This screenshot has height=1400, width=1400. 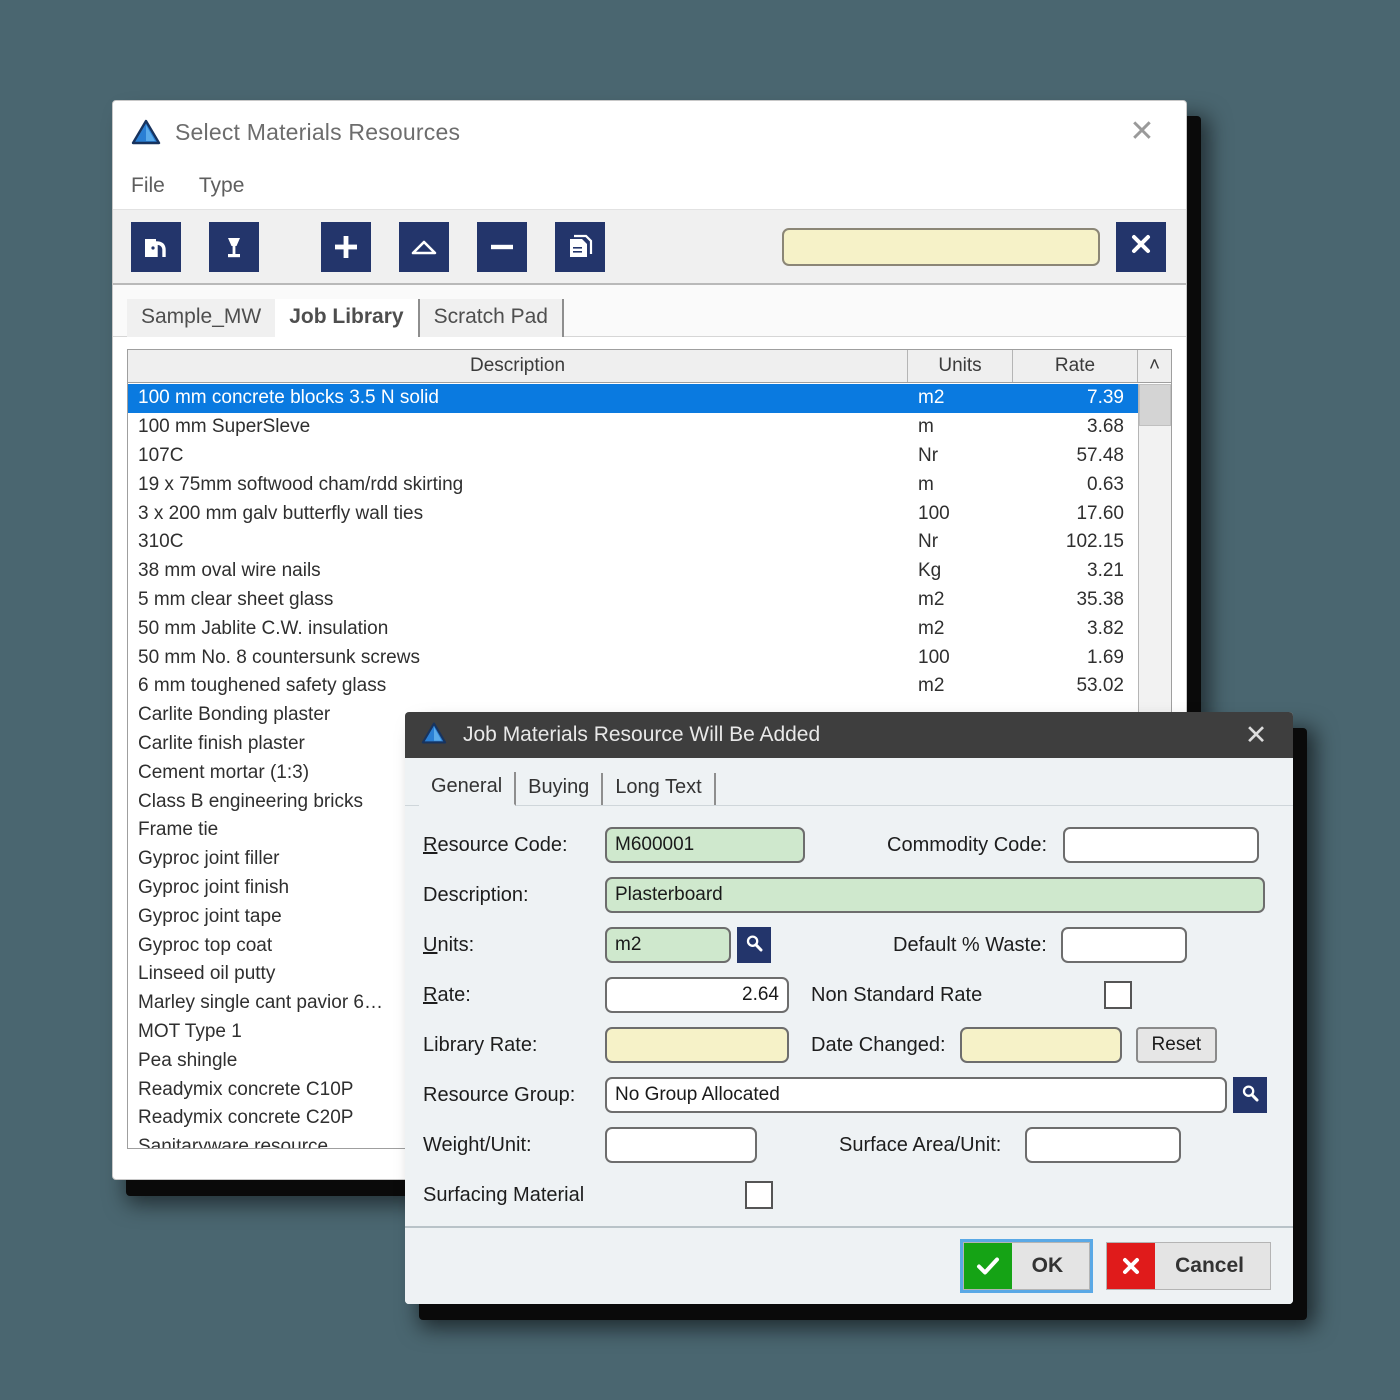 I want to click on window2-titlebar: Job Materials Resource Will Be Added ✕, so click(x=849, y=735).